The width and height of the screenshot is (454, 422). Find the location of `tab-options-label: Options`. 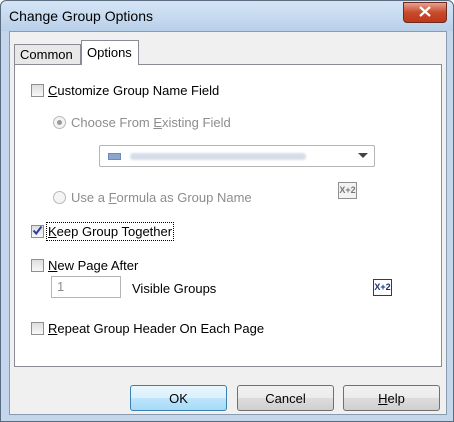

tab-options-label: Options is located at coordinates (109, 52).